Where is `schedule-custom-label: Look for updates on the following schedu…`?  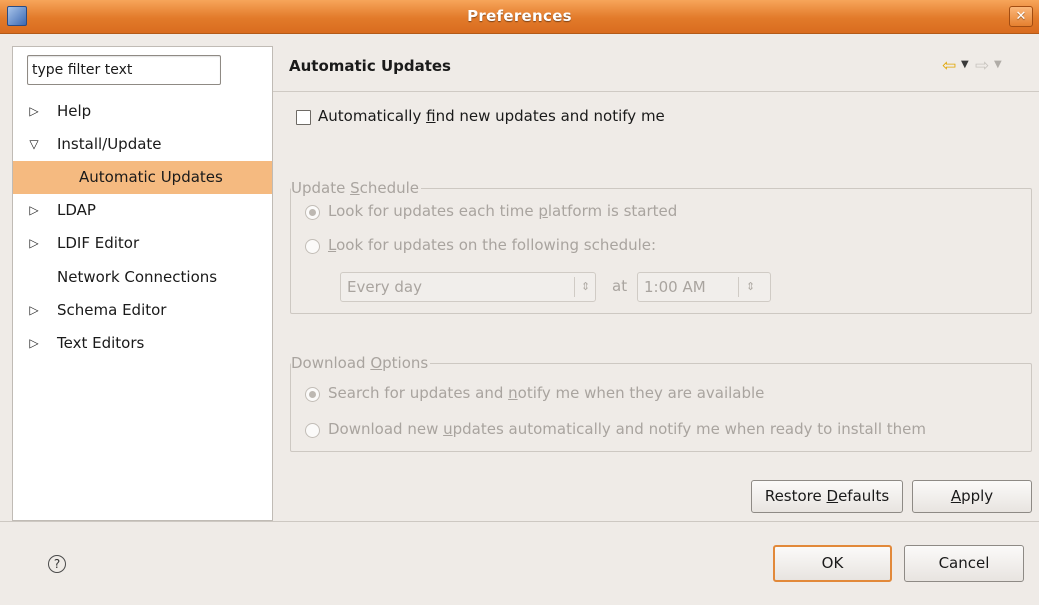 schedule-custom-label: Look for updates on the following schedu… is located at coordinates (492, 245).